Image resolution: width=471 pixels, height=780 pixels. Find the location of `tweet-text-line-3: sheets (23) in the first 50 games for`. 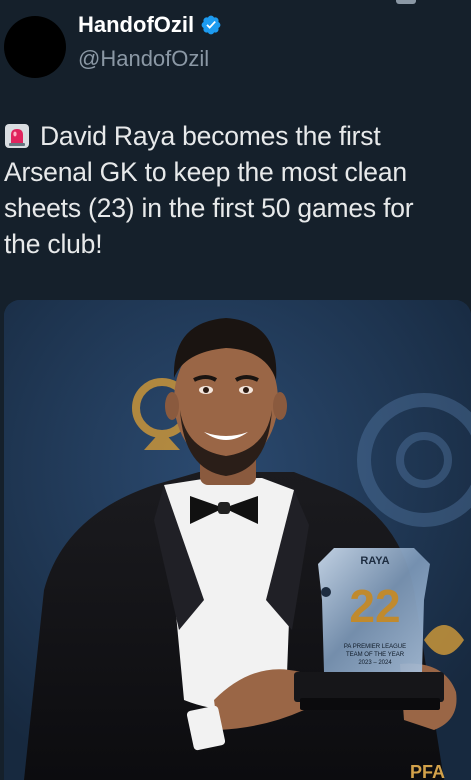

tweet-text-line-3: sheets (23) in the first 50 games for is located at coordinates (209, 208).